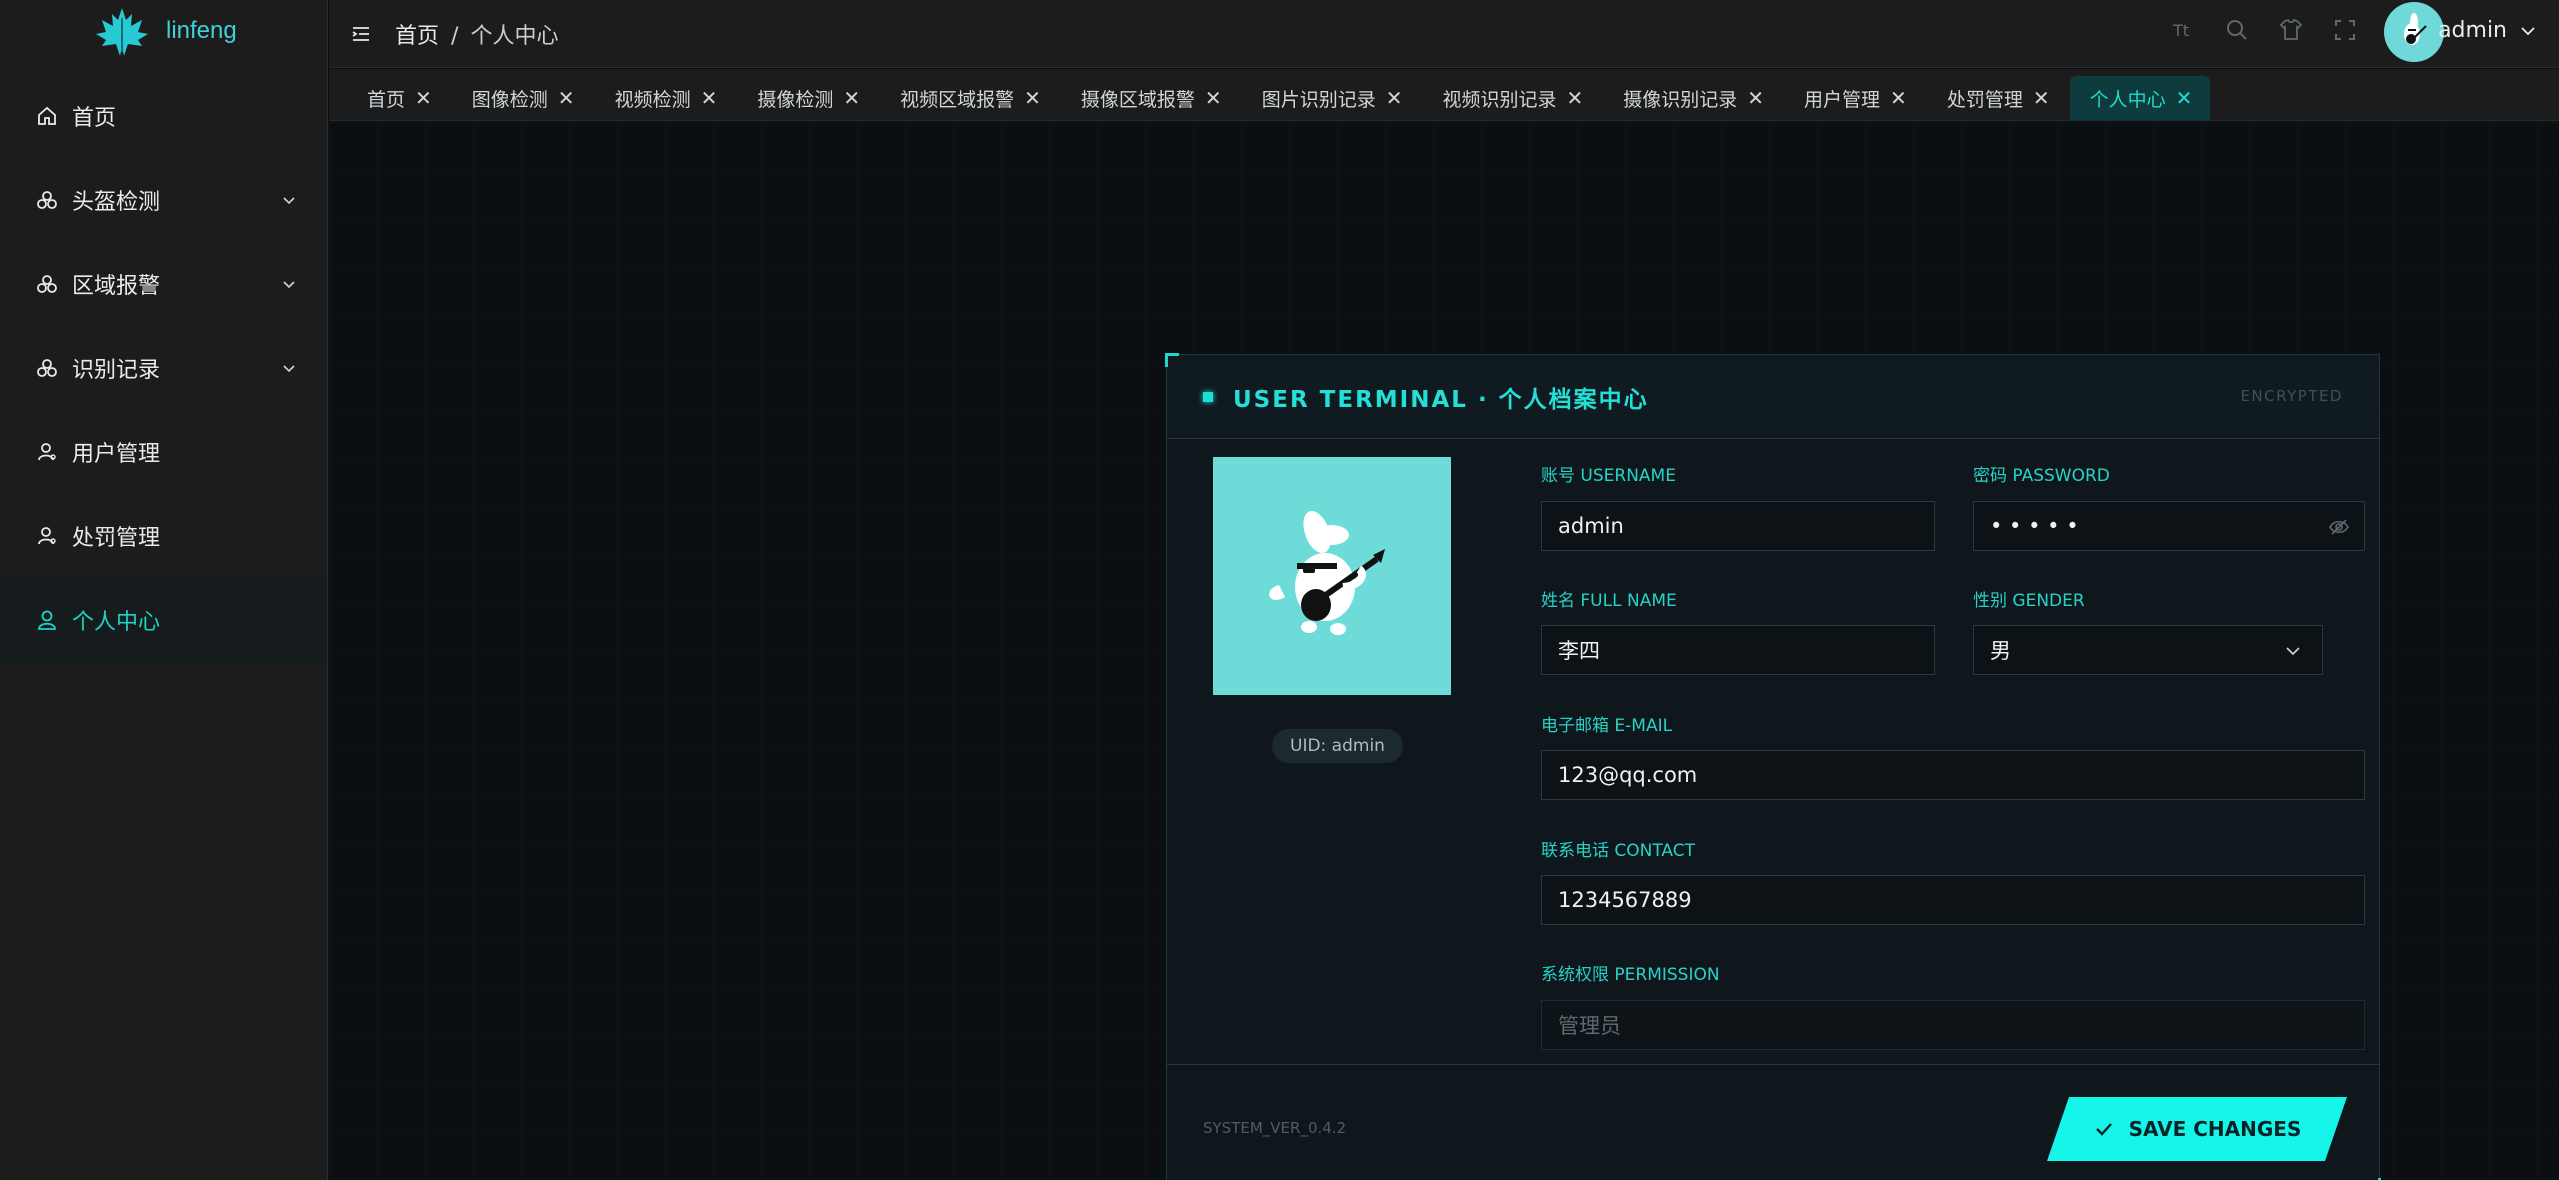 This screenshot has height=1180, width=2559. What do you see at coordinates (116, 202) in the screenshot?
I see `sidebar-item-label: 头盔检测` at bounding box center [116, 202].